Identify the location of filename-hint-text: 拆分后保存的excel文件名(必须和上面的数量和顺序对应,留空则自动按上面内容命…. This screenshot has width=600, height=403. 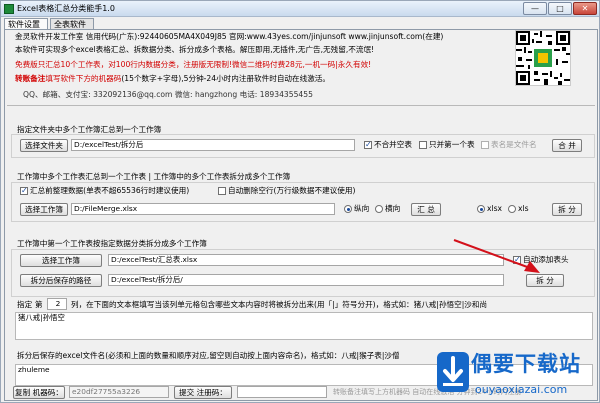
(208, 355).